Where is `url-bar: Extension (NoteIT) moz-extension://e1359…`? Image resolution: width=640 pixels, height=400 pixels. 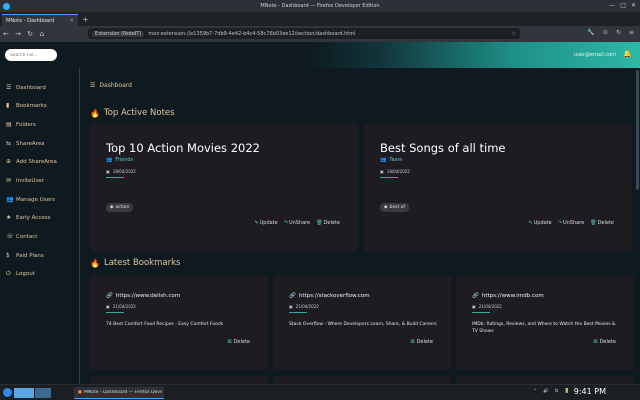
url-bar: Extension (NoteIT) moz-extension://e1359… is located at coordinates (304, 33).